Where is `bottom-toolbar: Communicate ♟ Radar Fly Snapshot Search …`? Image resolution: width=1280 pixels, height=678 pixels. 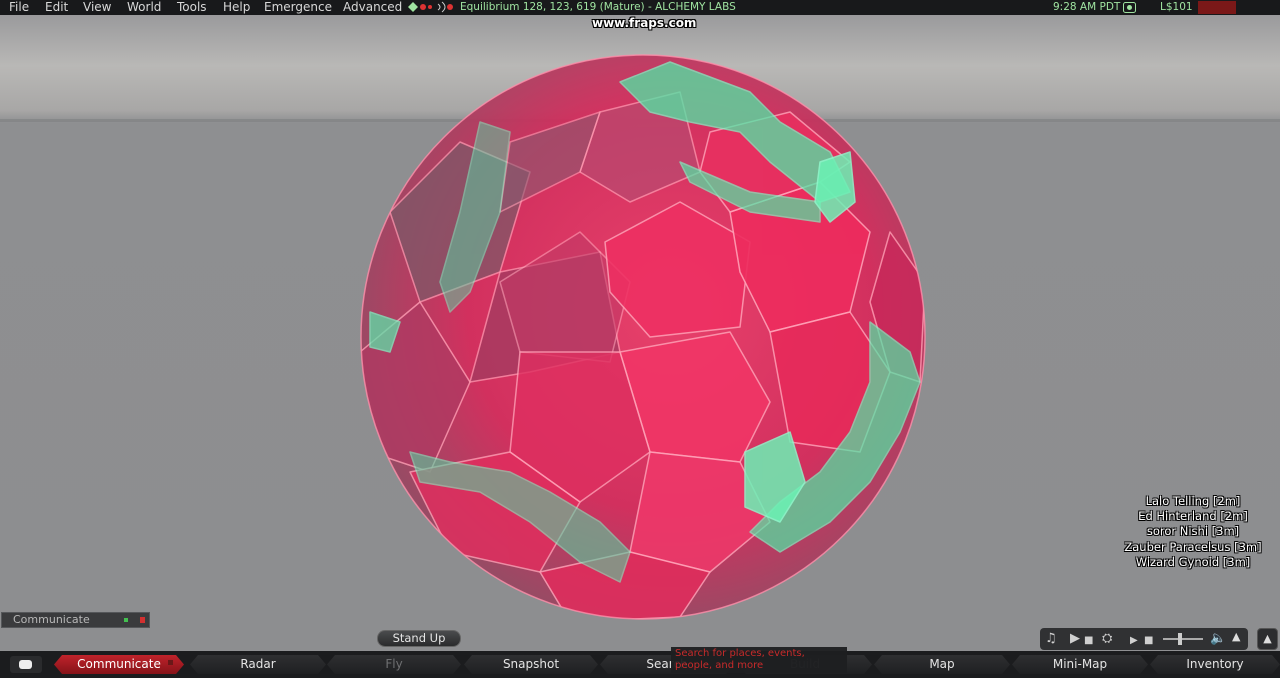
bottom-toolbar: Communicate ♟ Radar Fly Snapshot Search … is located at coordinates (640, 664).